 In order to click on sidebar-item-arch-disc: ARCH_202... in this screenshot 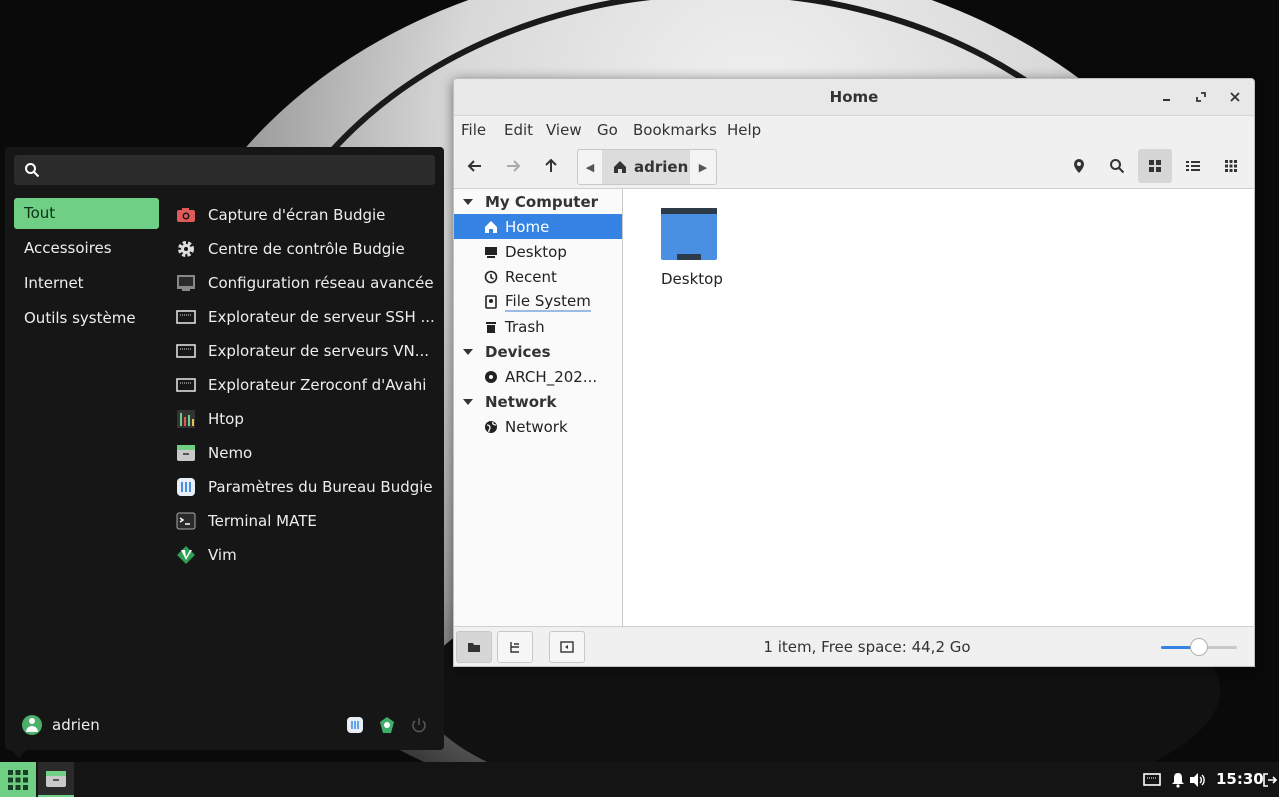, I will do `click(538, 376)`.